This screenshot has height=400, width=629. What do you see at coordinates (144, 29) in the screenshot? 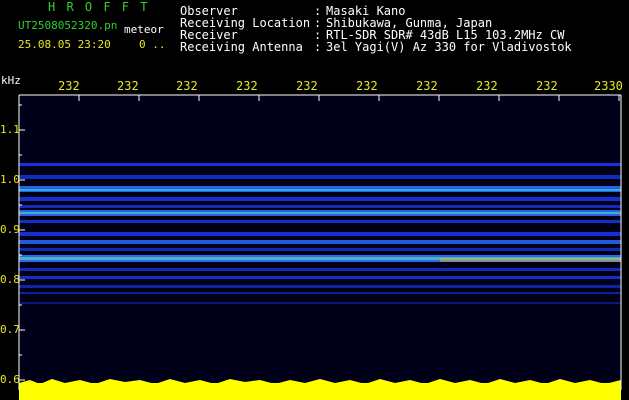
I see `meteor-label: meteor` at bounding box center [144, 29].